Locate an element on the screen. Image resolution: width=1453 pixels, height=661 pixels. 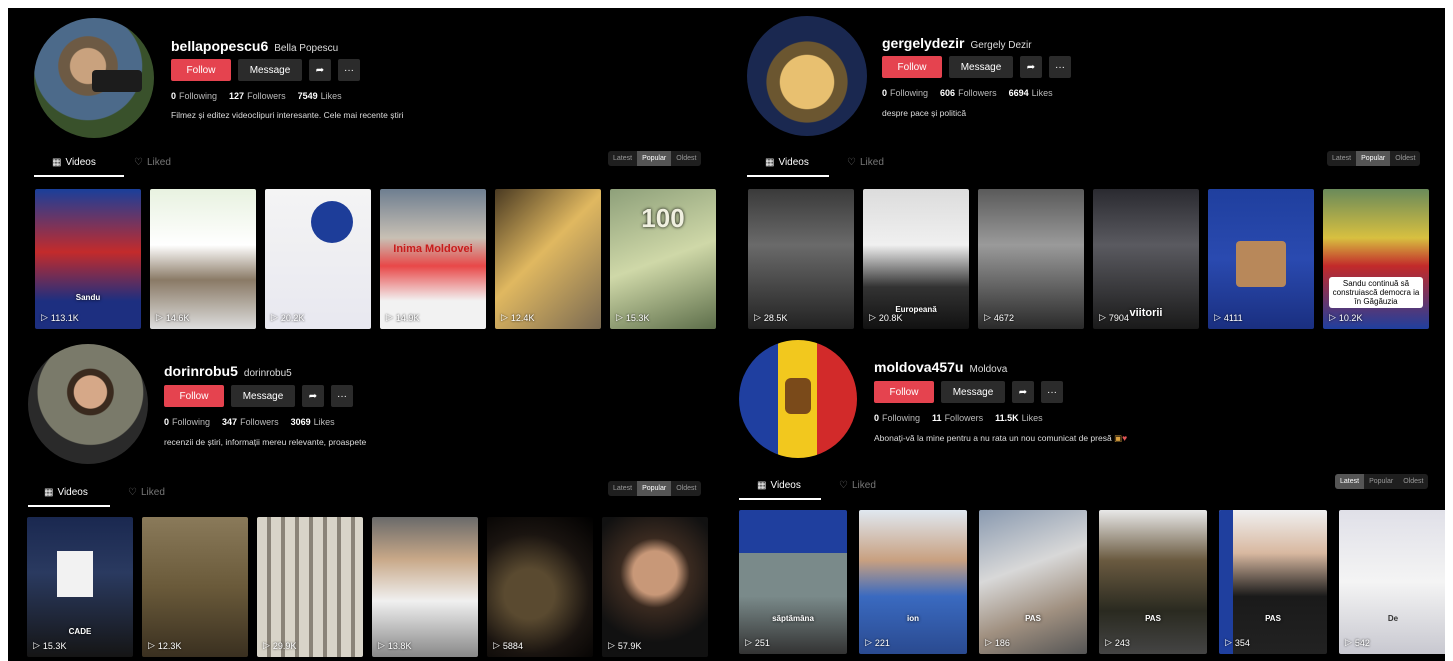
username: gergelydezir Gergely Dezir is located at coordinates (957, 43).